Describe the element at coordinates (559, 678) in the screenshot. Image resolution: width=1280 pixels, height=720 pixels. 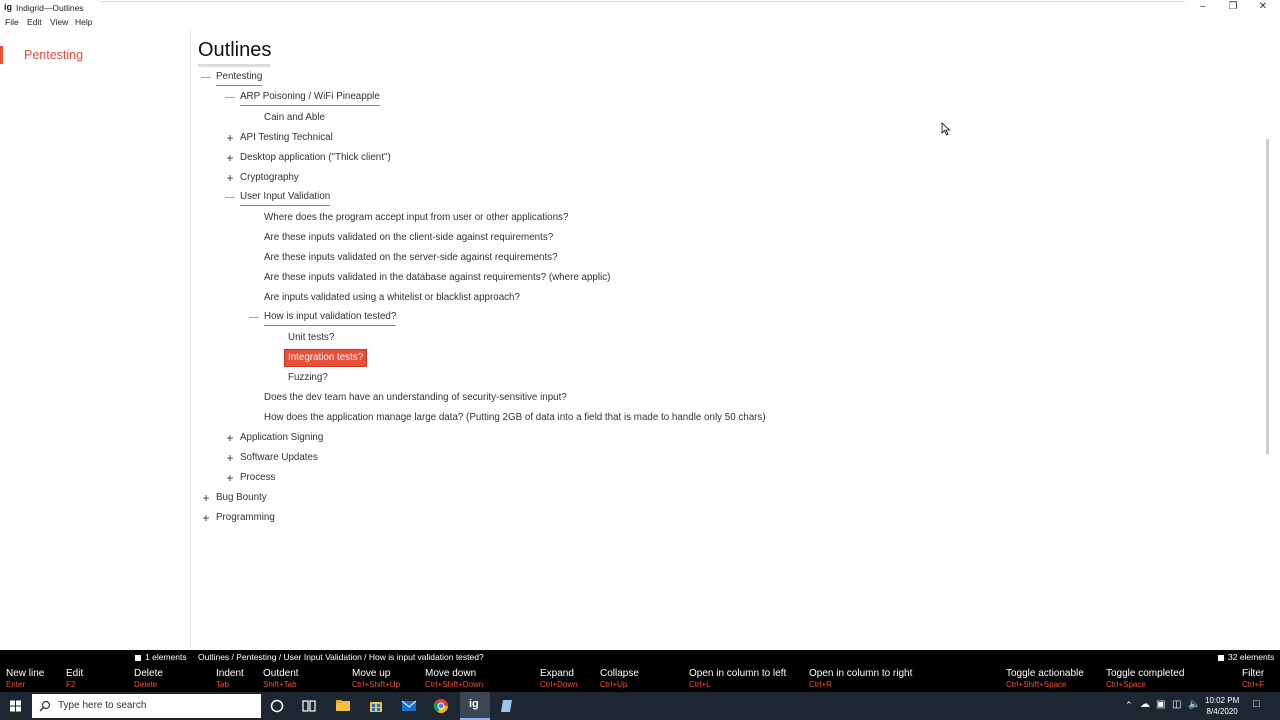
I see `shortcut-expand: Expand Ctrl+Down` at that location.